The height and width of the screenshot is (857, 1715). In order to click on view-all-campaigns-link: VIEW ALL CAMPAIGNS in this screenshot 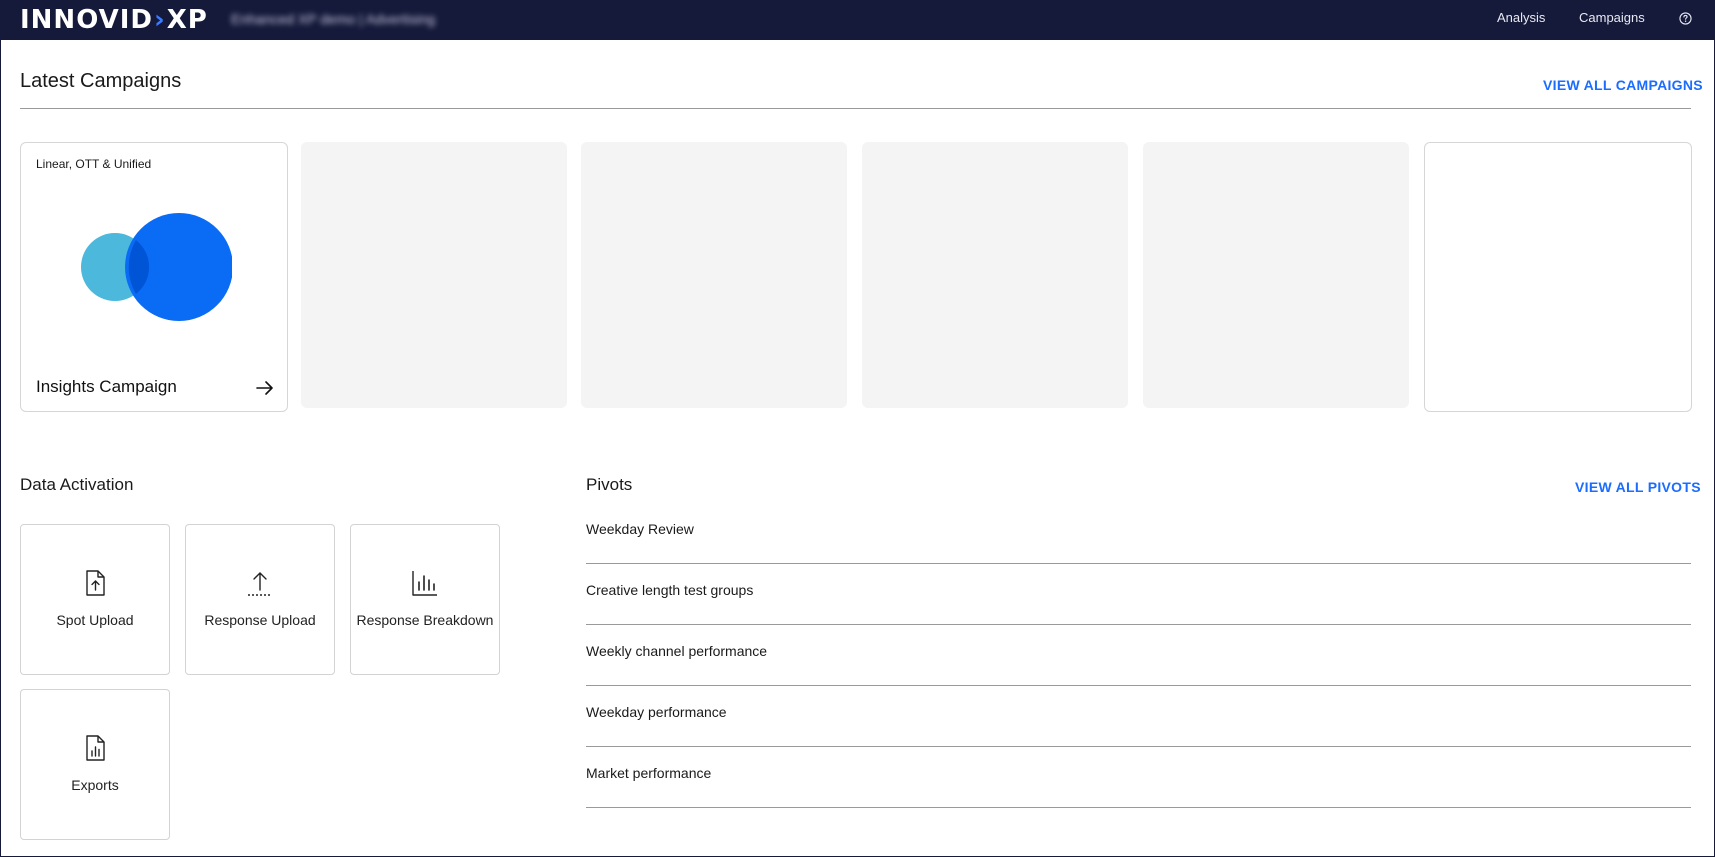, I will do `click(1623, 85)`.